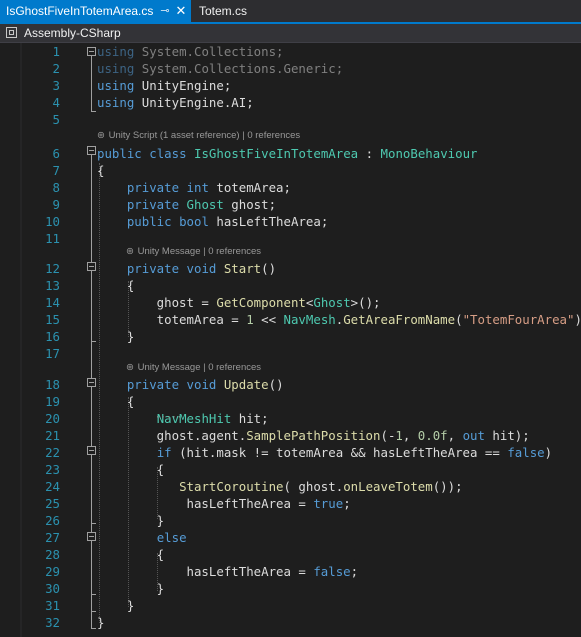 This screenshot has height=637, width=581. What do you see at coordinates (56, 187) in the screenshot?
I see `line-number: 8` at bounding box center [56, 187].